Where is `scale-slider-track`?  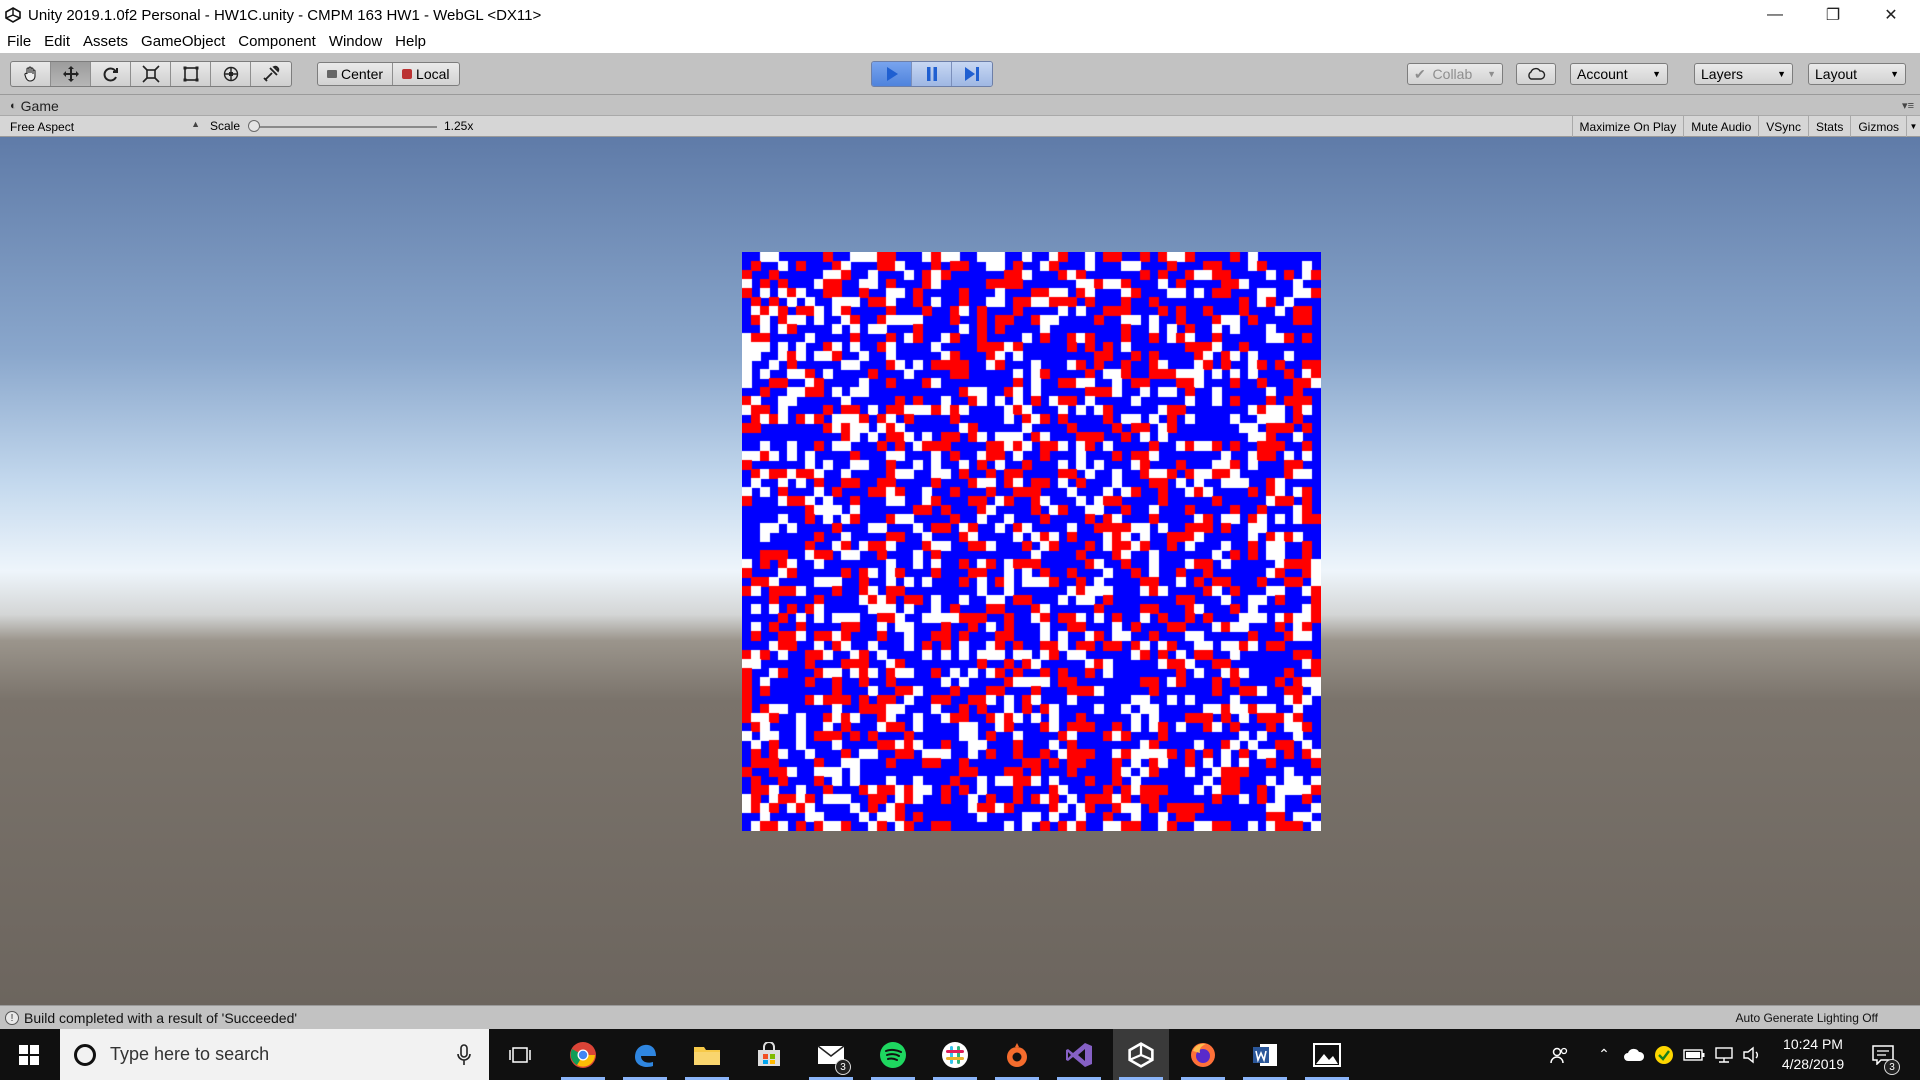
scale-slider-track is located at coordinates (344, 127).